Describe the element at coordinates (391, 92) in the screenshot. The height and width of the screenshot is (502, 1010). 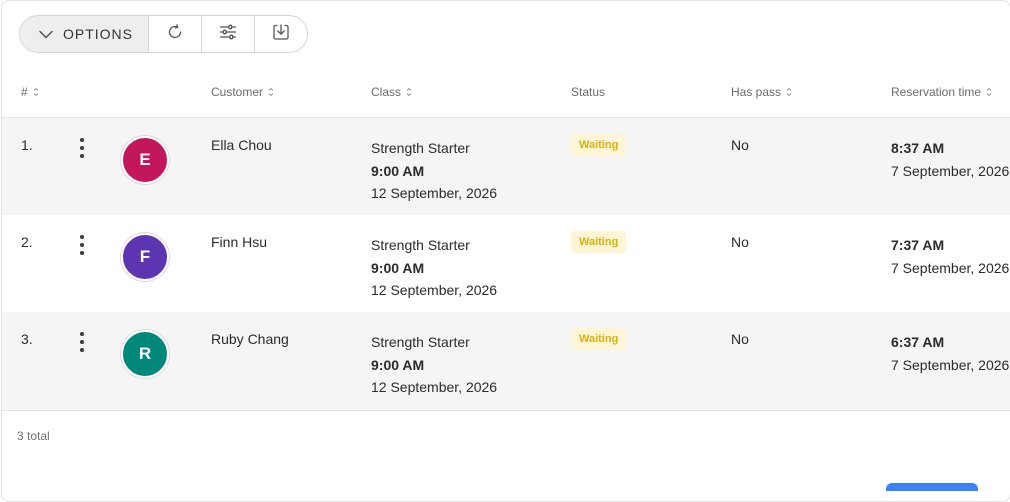
I see `column-header-class: Class` at that location.